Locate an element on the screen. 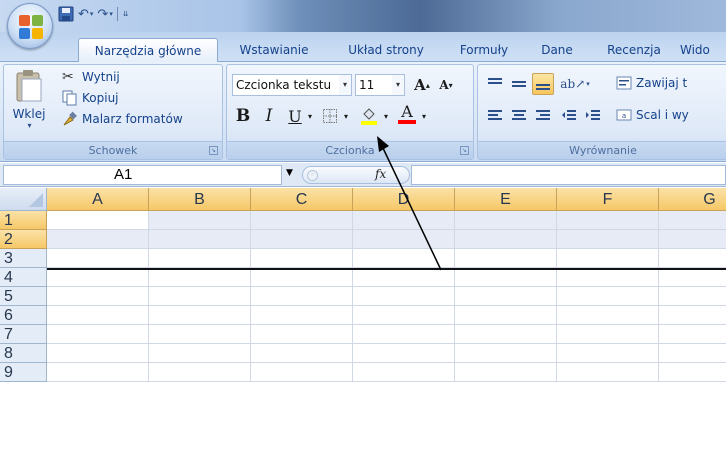 The width and height of the screenshot is (726, 467). font-size-dropdown-icon: ▾ is located at coordinates (398, 85).